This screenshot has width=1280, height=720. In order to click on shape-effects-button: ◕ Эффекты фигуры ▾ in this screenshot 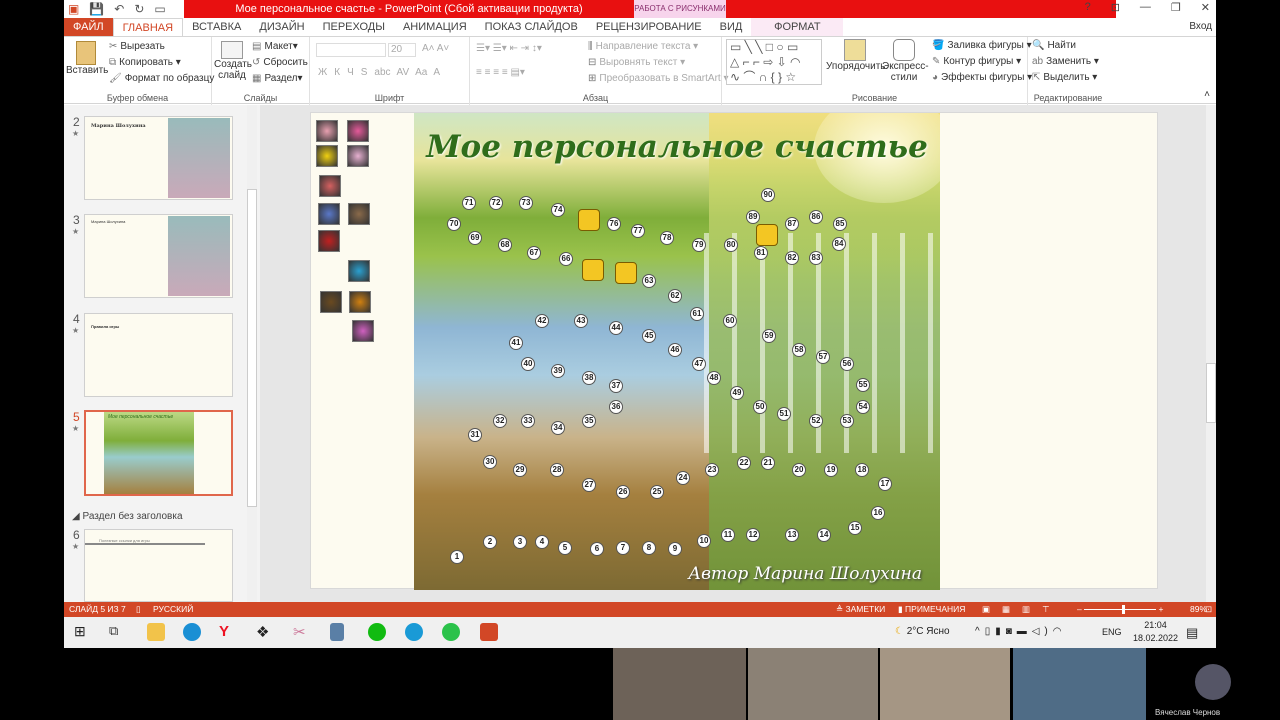, I will do `click(982, 77)`.